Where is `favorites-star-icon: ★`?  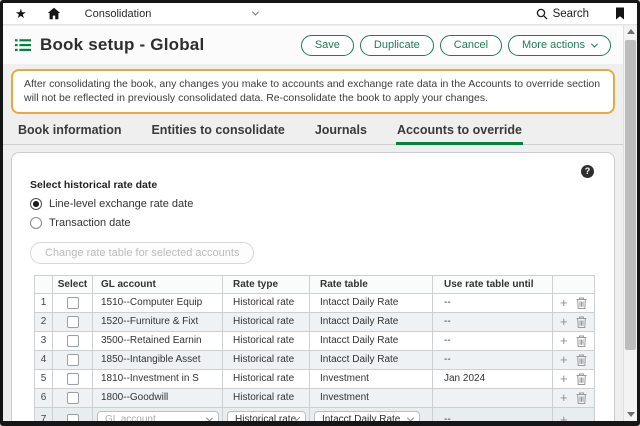 favorites-star-icon: ★ is located at coordinates (21, 13).